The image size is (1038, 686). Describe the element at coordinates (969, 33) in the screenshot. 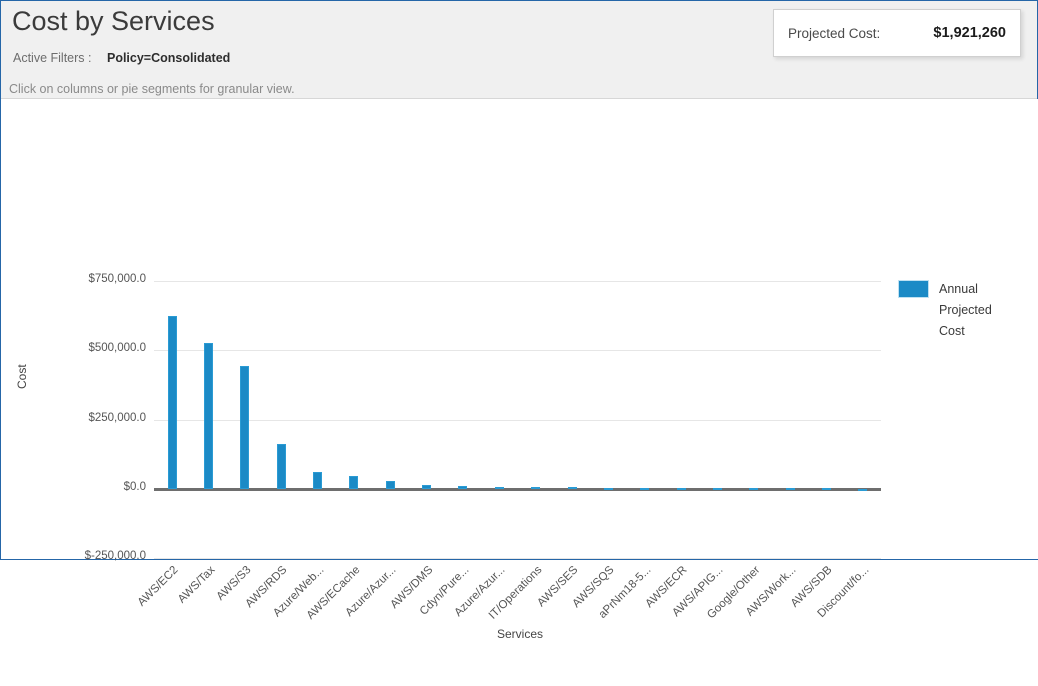

I see `projected-cost-value: $1,921,260` at that location.